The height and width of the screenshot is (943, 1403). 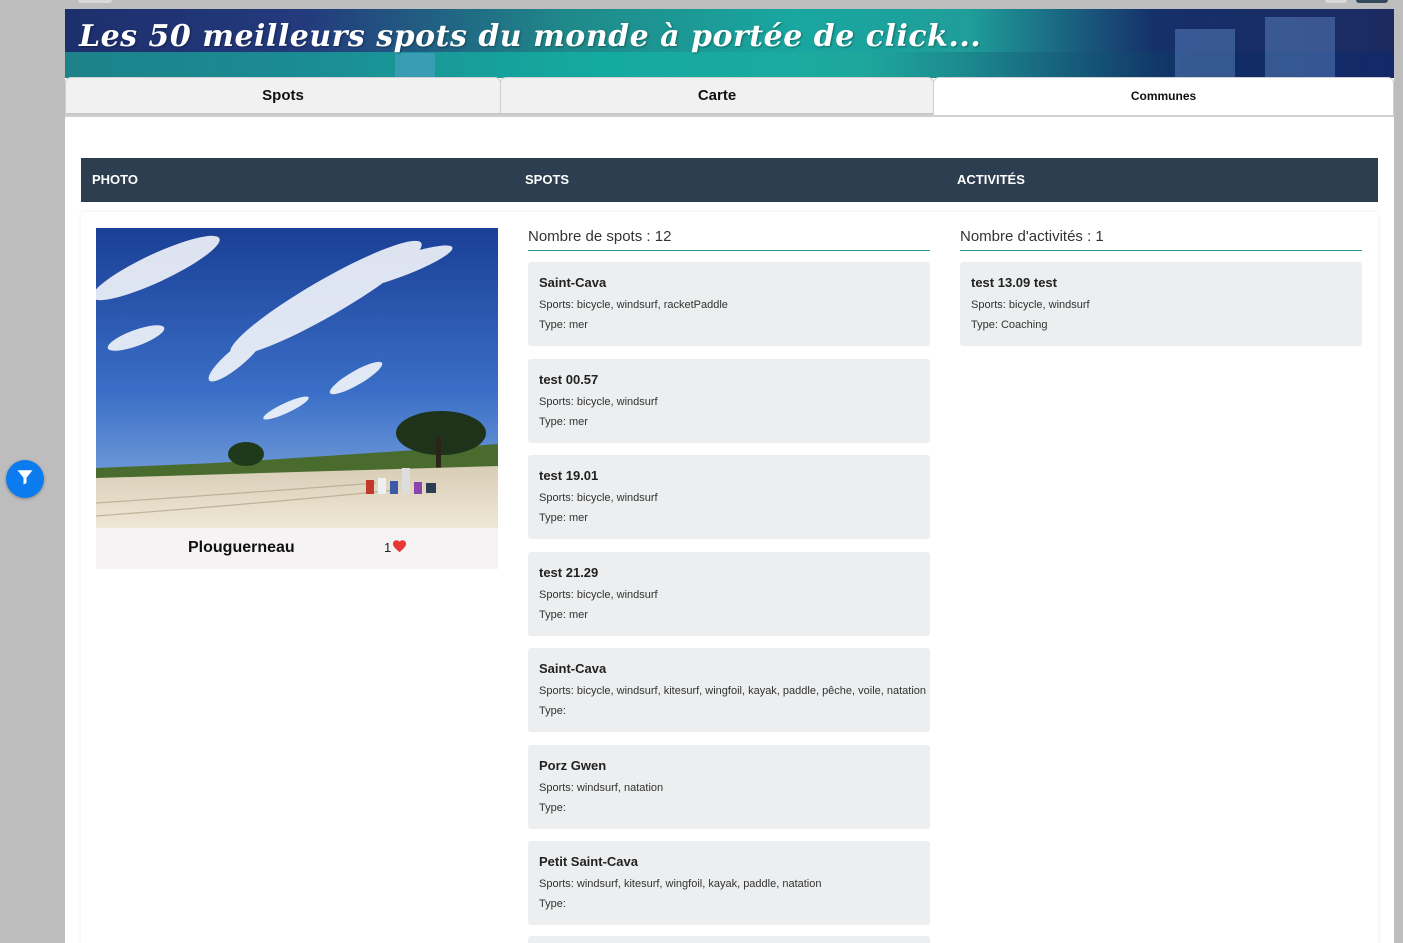 I want to click on card-title: Porz Gwen, so click(x=729, y=765).